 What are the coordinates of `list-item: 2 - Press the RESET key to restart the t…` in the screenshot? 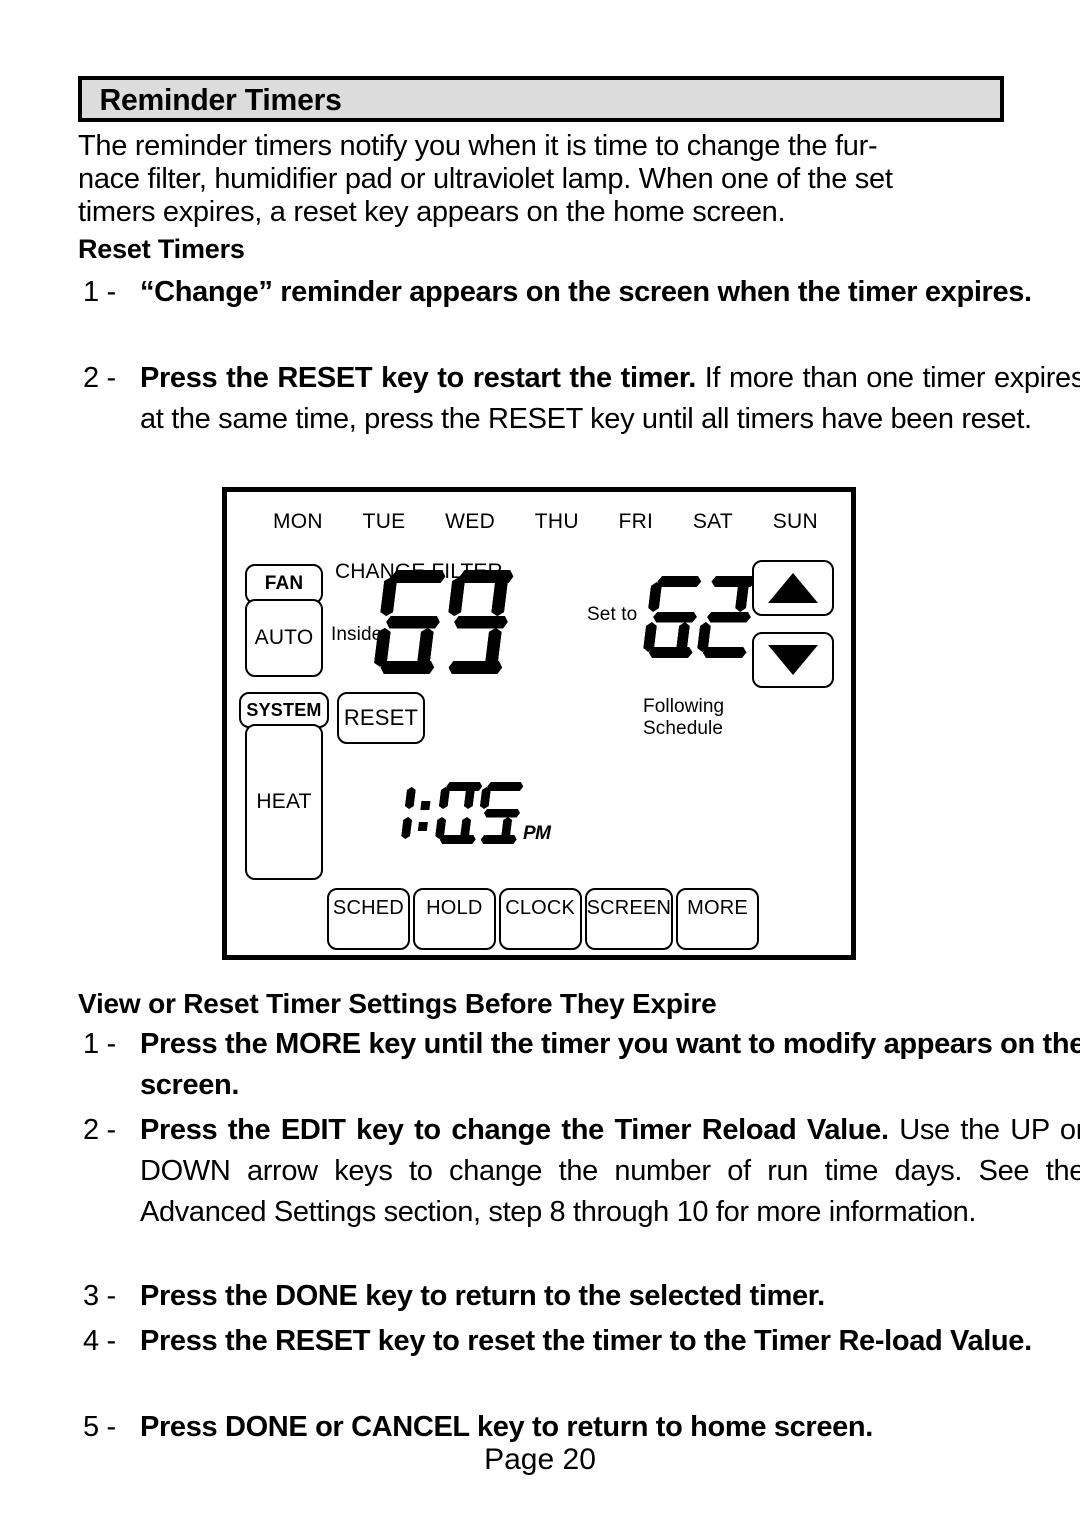 It's located at (579, 399).